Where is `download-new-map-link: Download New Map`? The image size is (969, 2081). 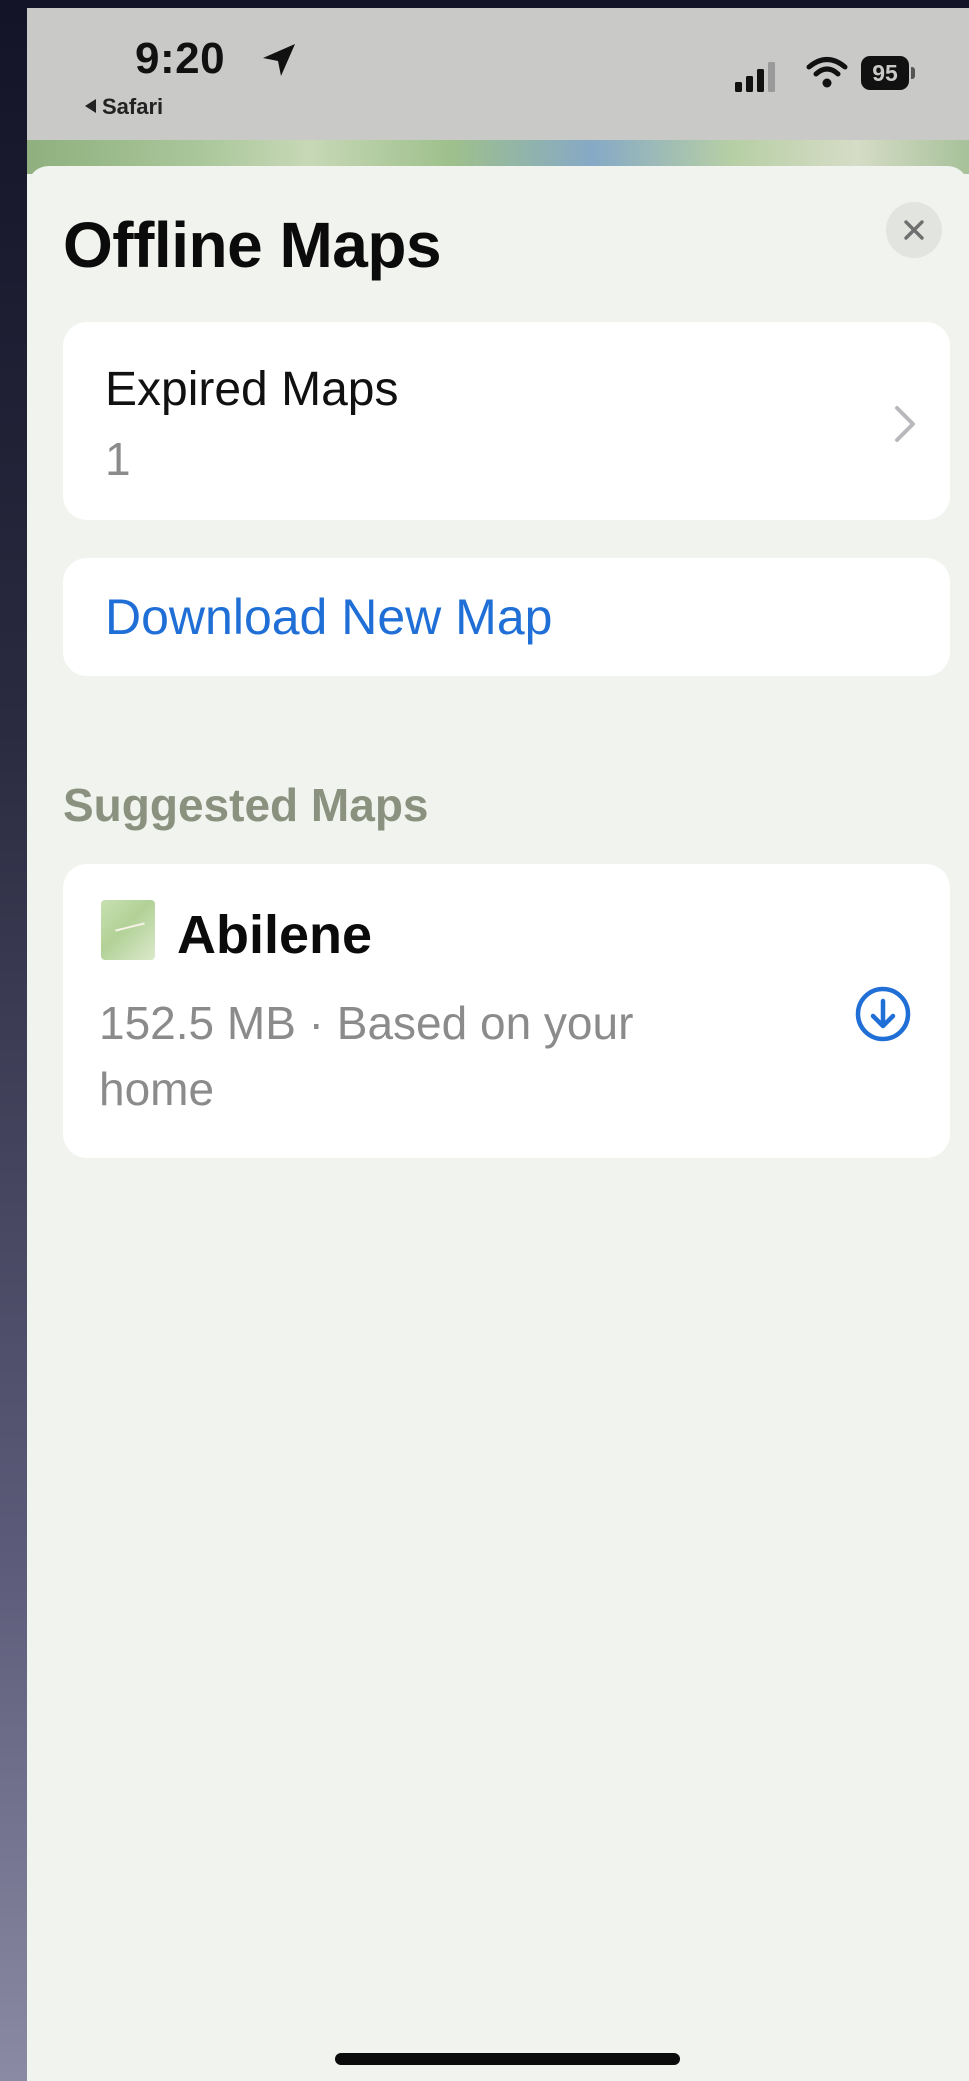 download-new-map-link: Download New Map is located at coordinates (328, 617).